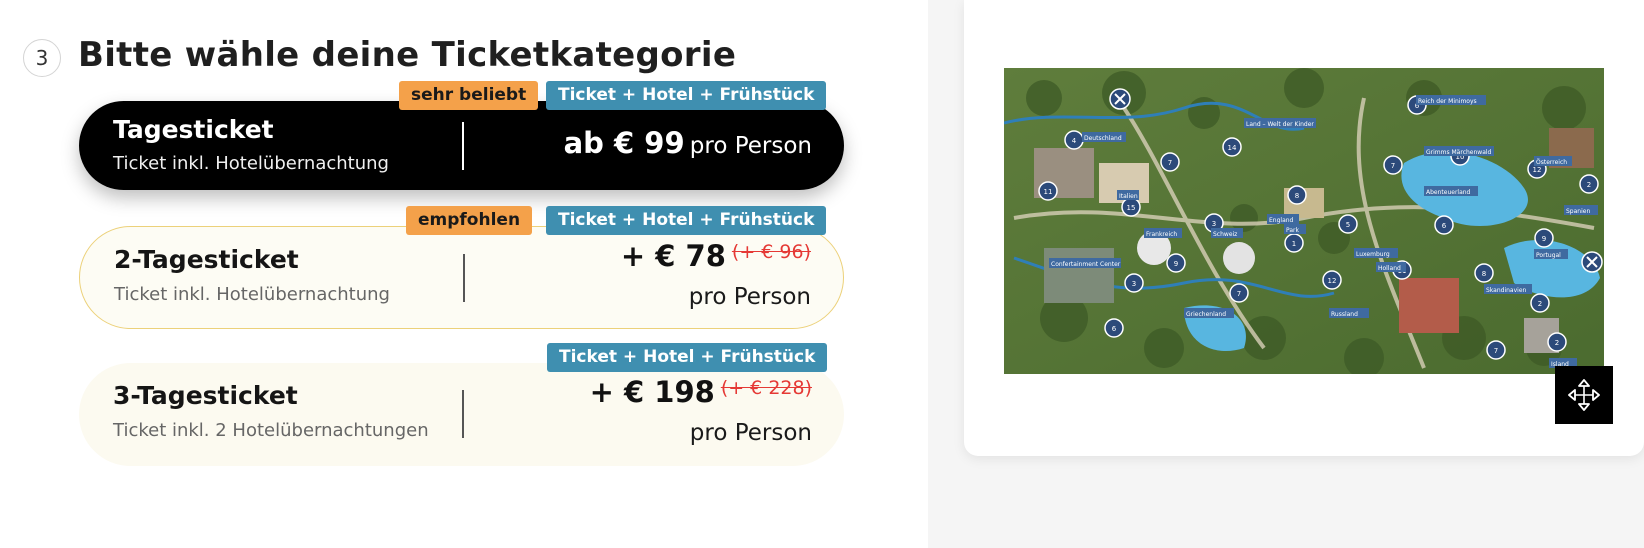 The width and height of the screenshot is (1644, 548). I want to click on svg-text: Skandinavien, so click(1506, 290).